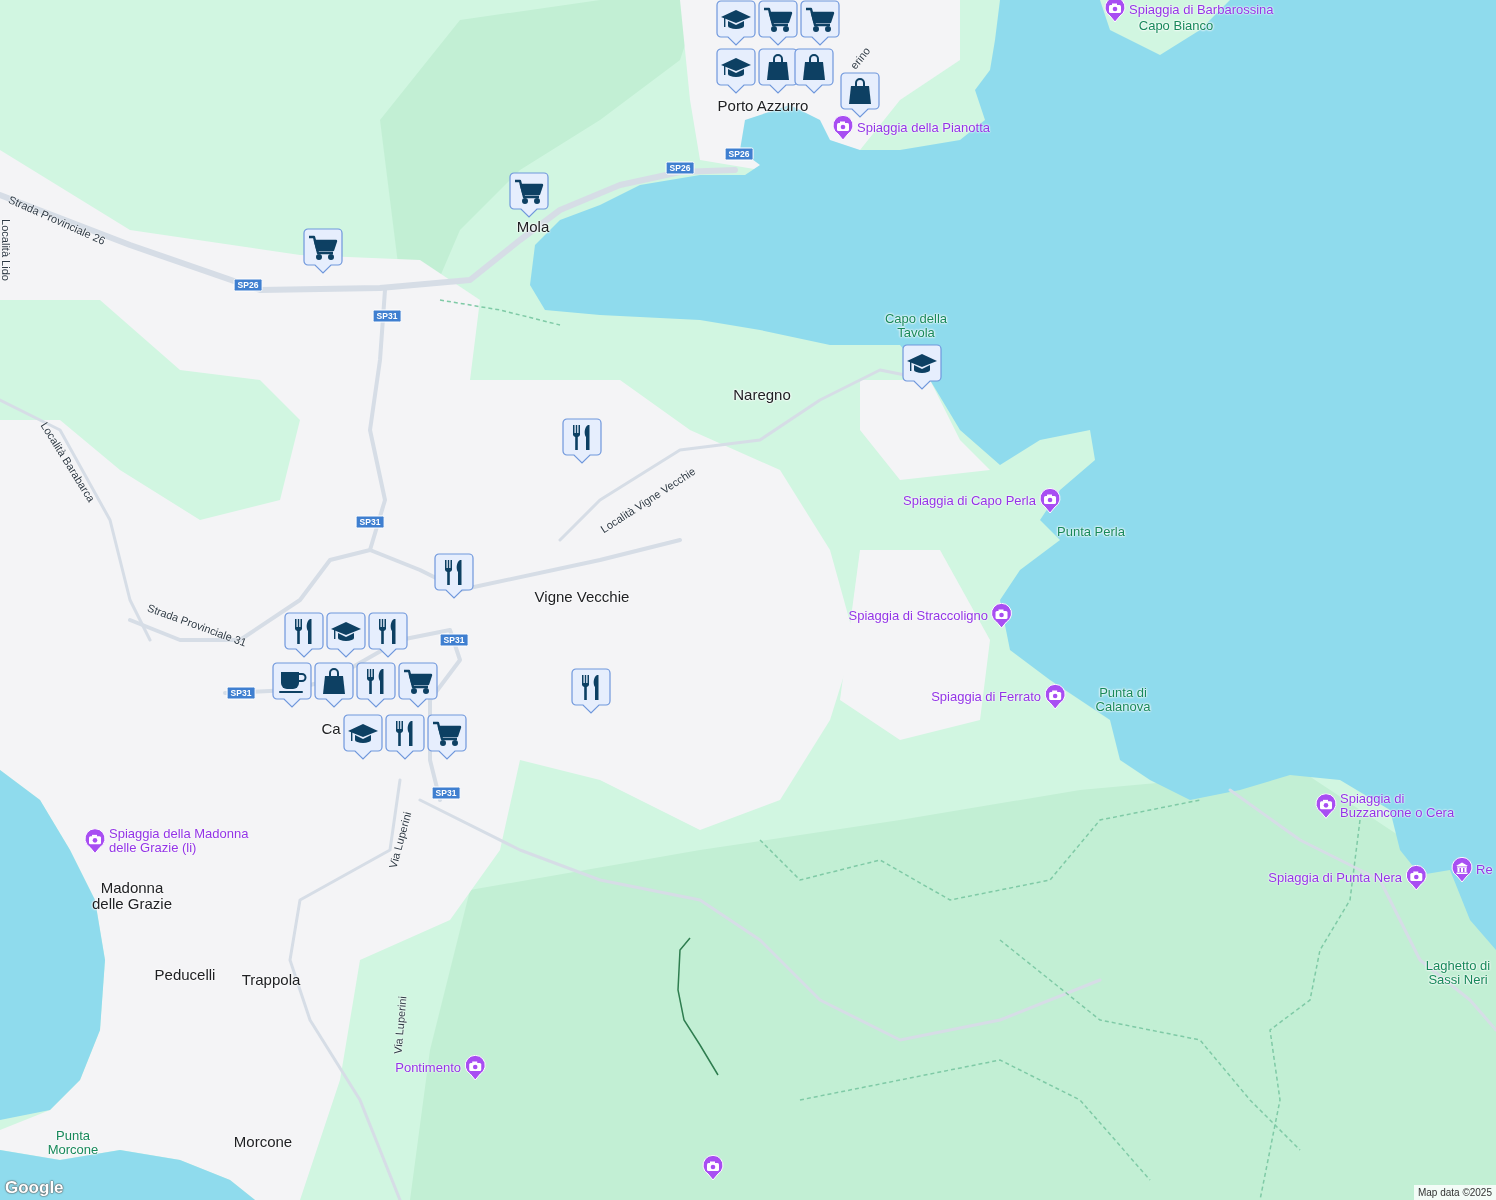 The height and width of the screenshot is (1200, 1496). I want to click on town-label: Morcone, so click(263, 1142).